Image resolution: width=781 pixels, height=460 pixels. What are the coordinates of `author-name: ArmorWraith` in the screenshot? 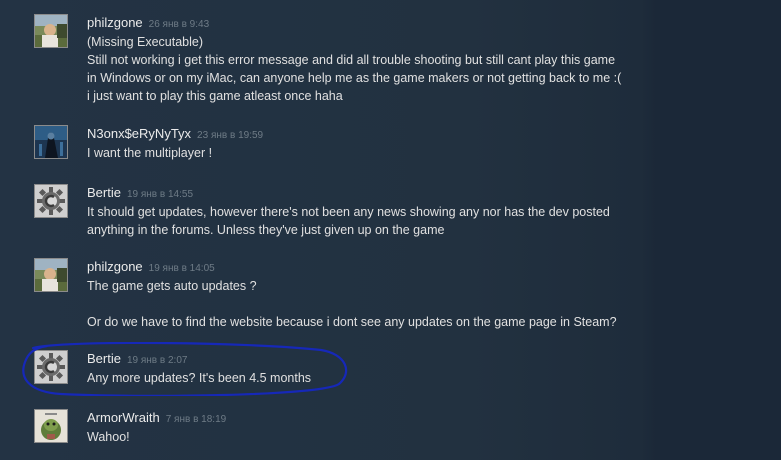 It's located at (123, 417).